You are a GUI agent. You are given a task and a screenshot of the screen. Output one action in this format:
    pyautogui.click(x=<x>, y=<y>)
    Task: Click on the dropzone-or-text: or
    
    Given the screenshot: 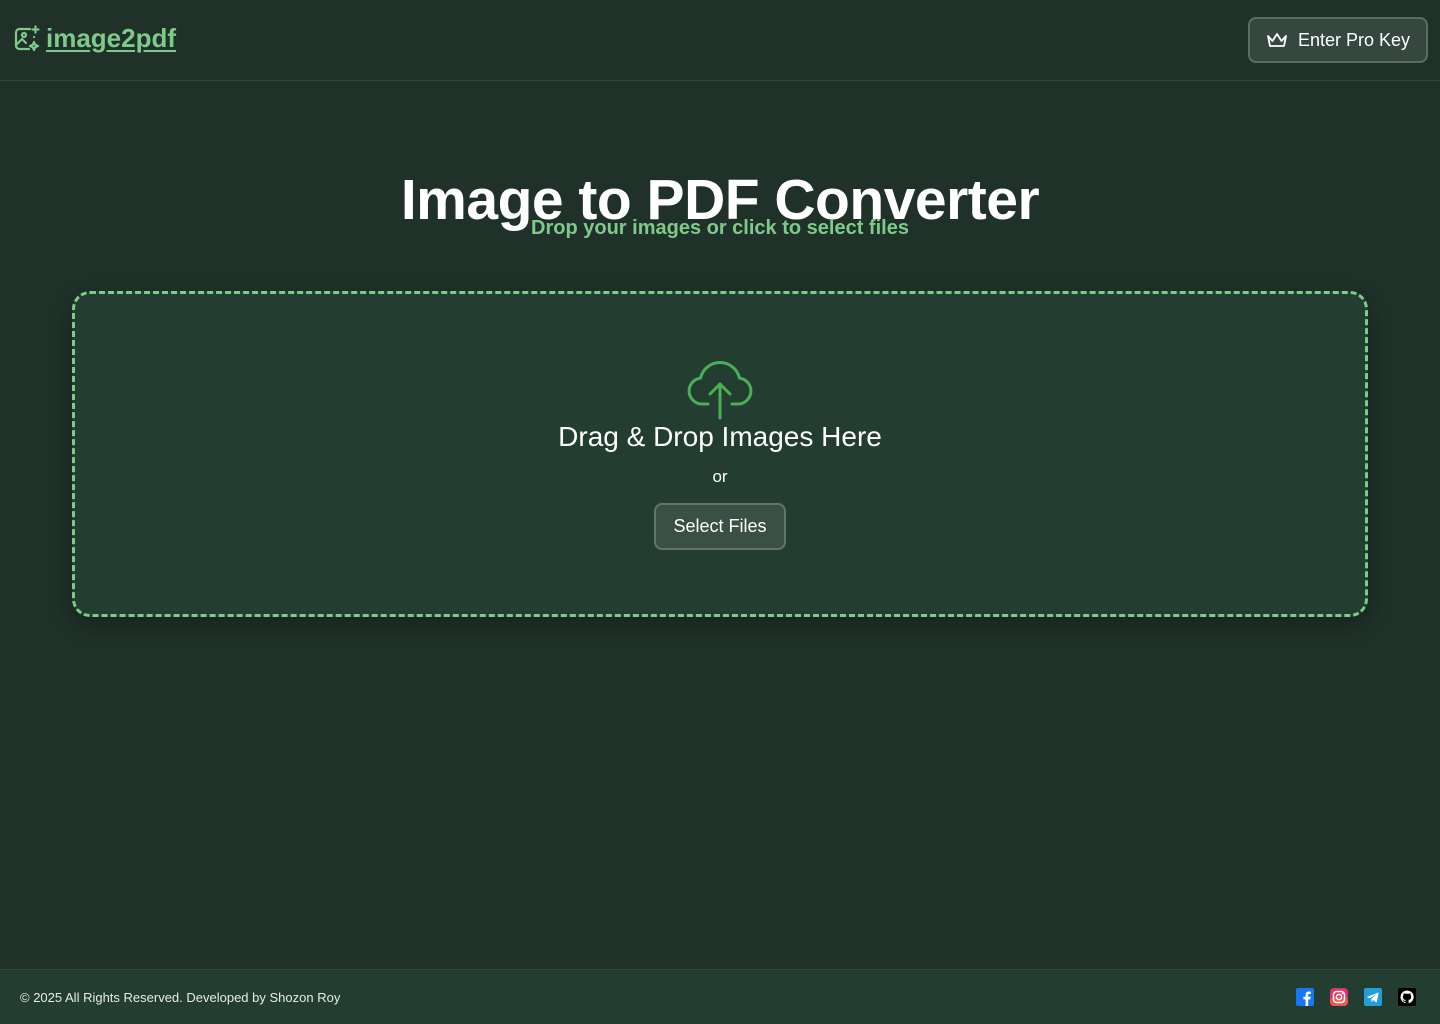 What is the action you would take?
    pyautogui.click(x=720, y=476)
    